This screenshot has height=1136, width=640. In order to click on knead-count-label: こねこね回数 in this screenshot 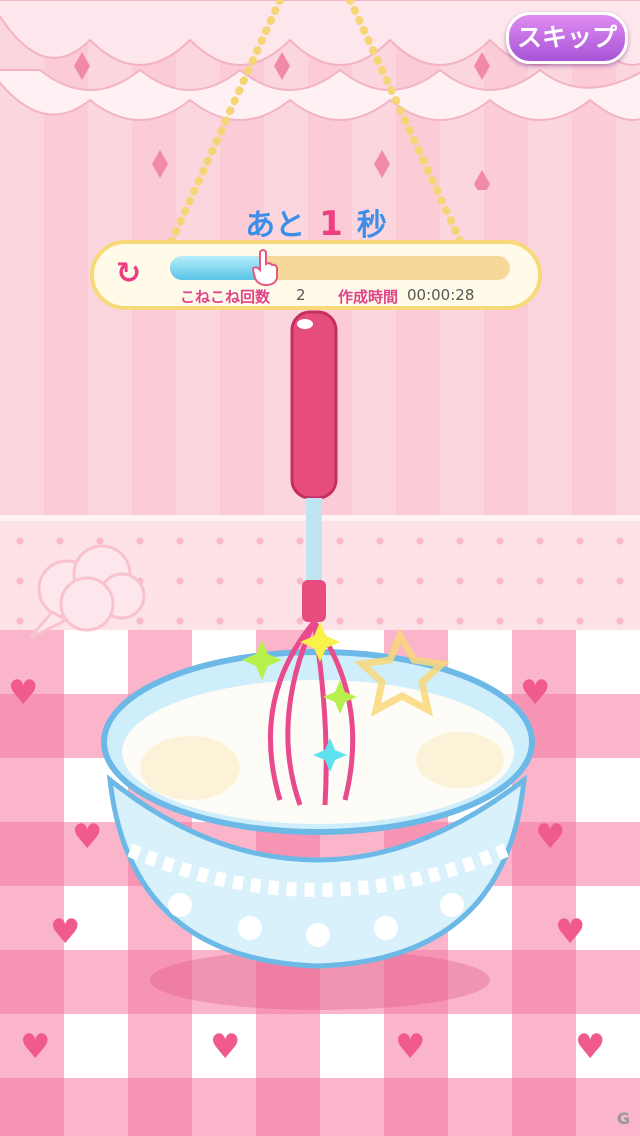, I will do `click(225, 297)`.